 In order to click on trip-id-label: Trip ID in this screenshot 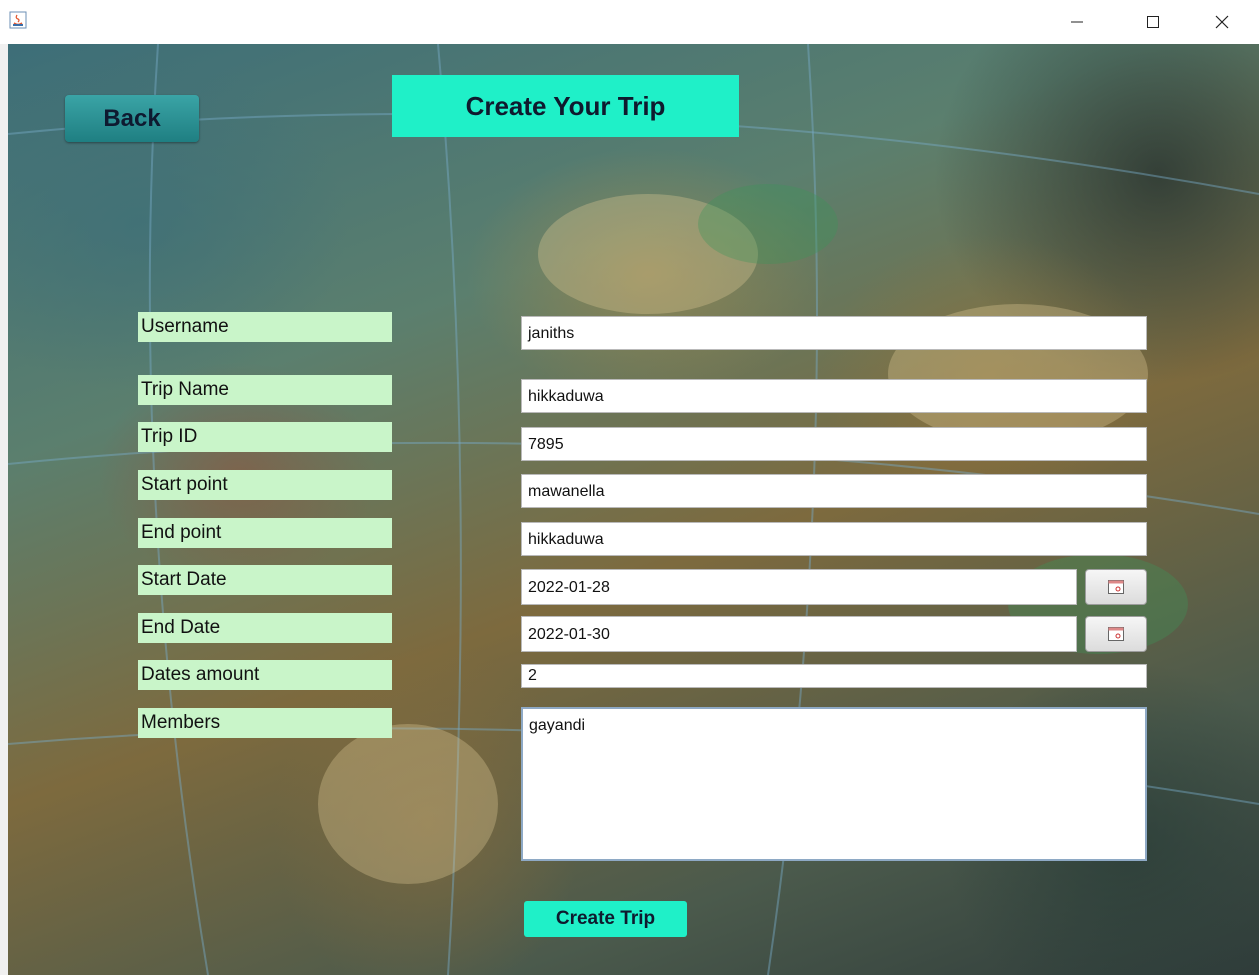, I will do `click(265, 437)`.